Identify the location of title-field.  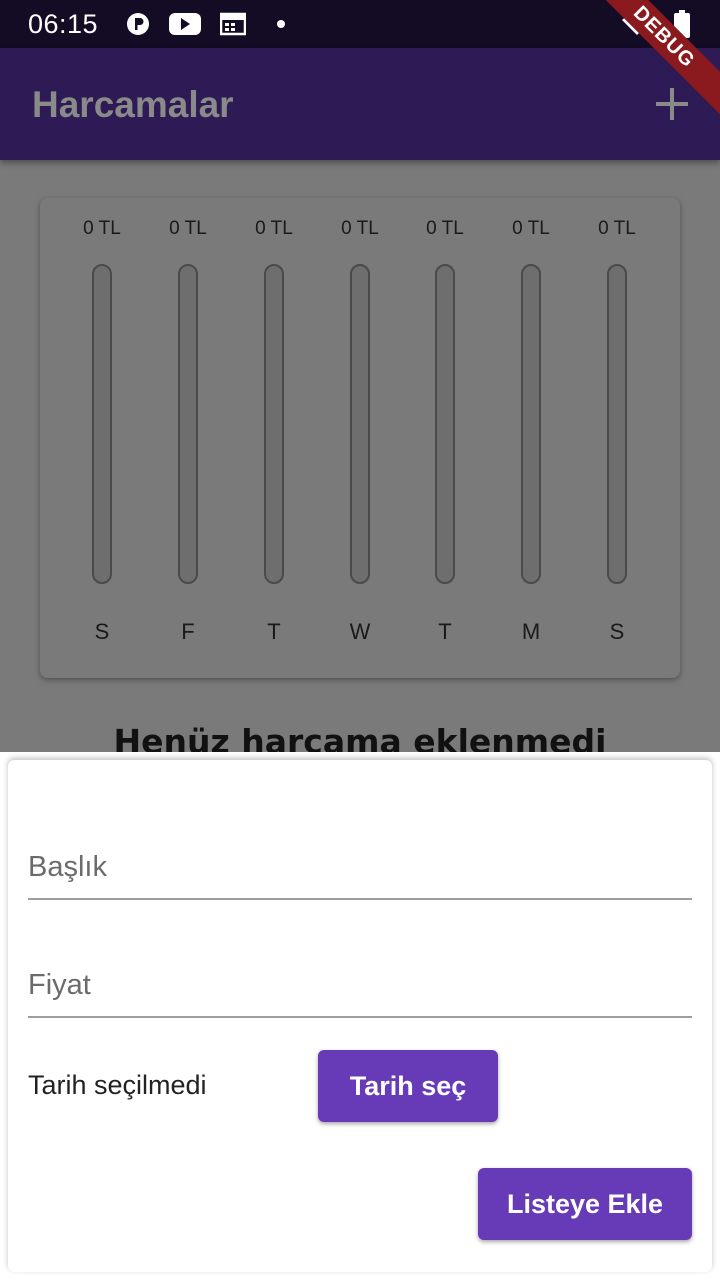
(360, 859).